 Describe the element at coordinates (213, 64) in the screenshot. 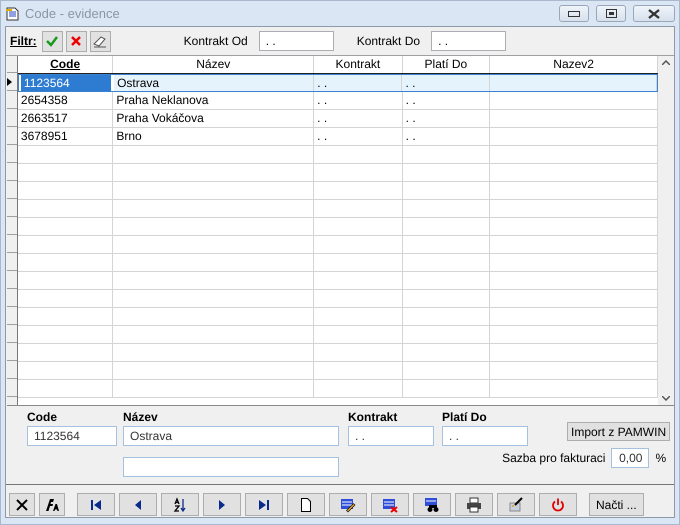

I see `column-header: Název` at that location.